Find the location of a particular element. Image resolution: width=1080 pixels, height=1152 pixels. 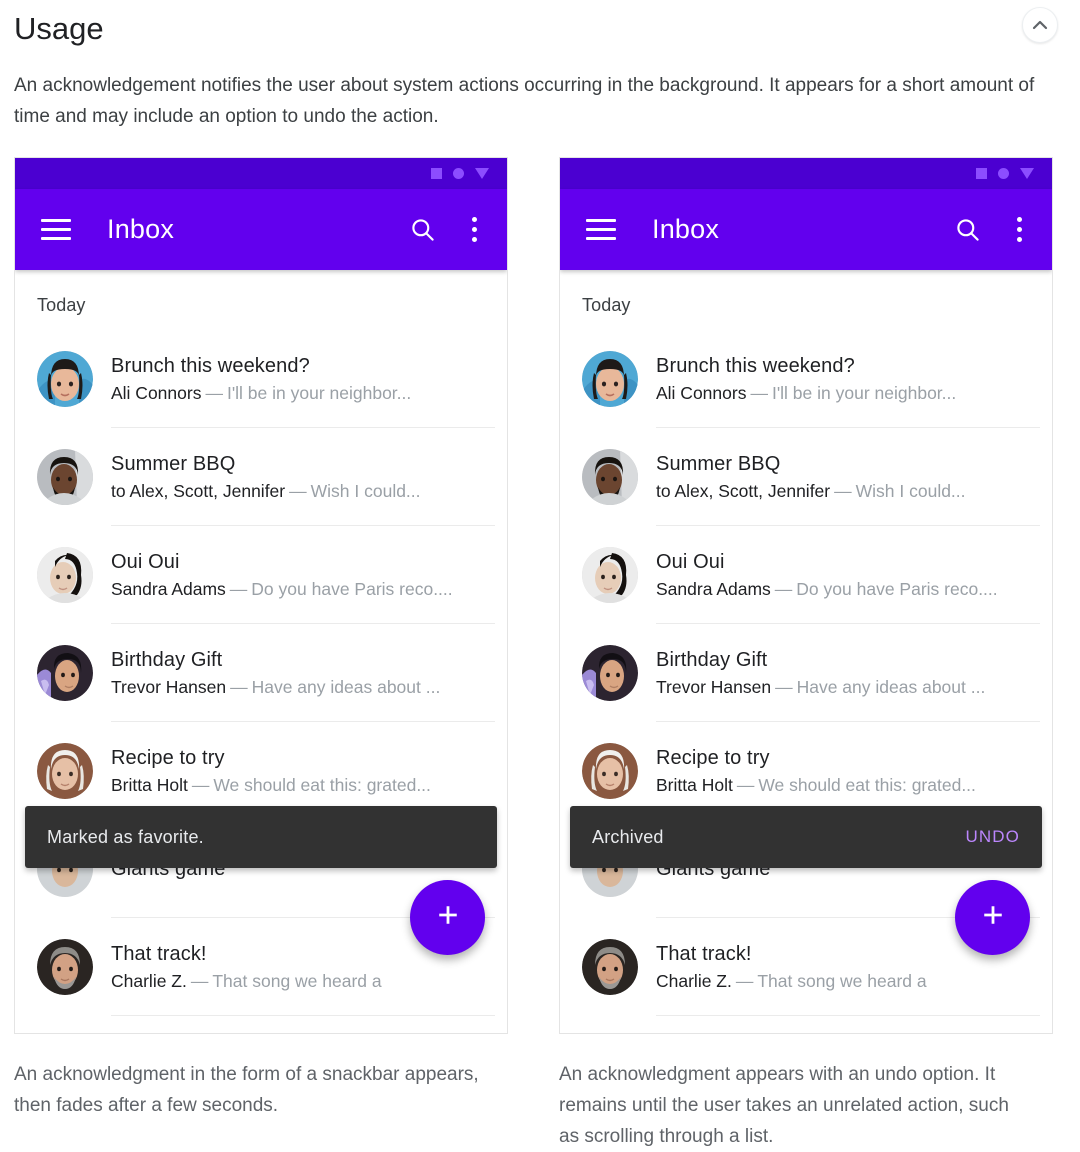

snackbar: Archived UNDO is located at coordinates (806, 837).